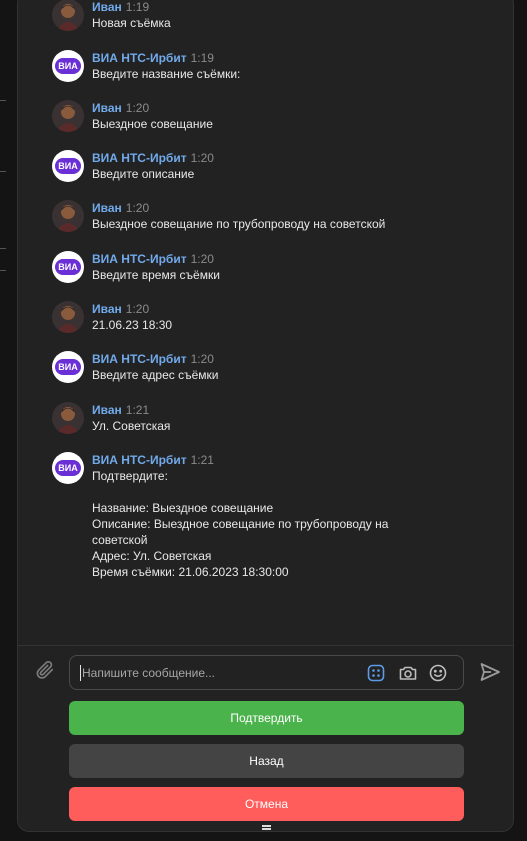 The width and height of the screenshot is (527, 841). What do you see at coordinates (438, 673) in the screenshot?
I see `emoji-icon` at bounding box center [438, 673].